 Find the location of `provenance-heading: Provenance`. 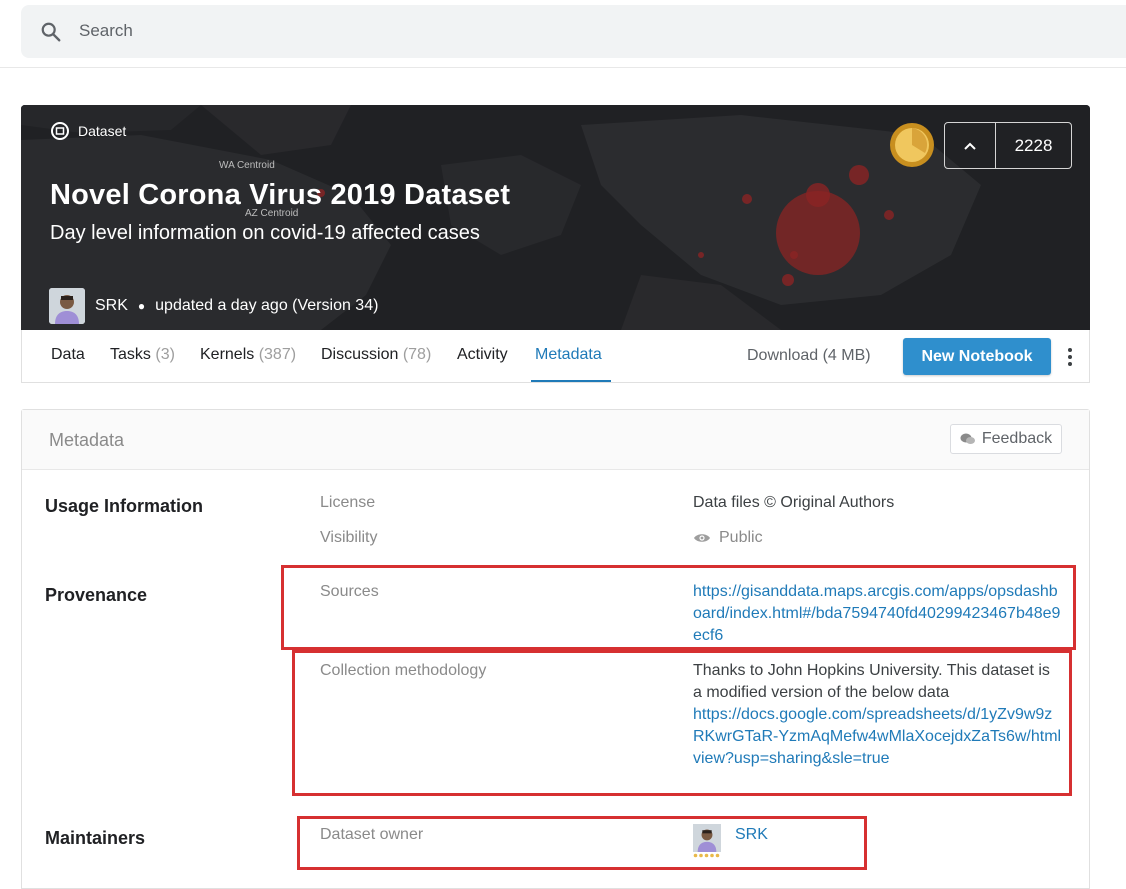

provenance-heading: Provenance is located at coordinates (96, 595).